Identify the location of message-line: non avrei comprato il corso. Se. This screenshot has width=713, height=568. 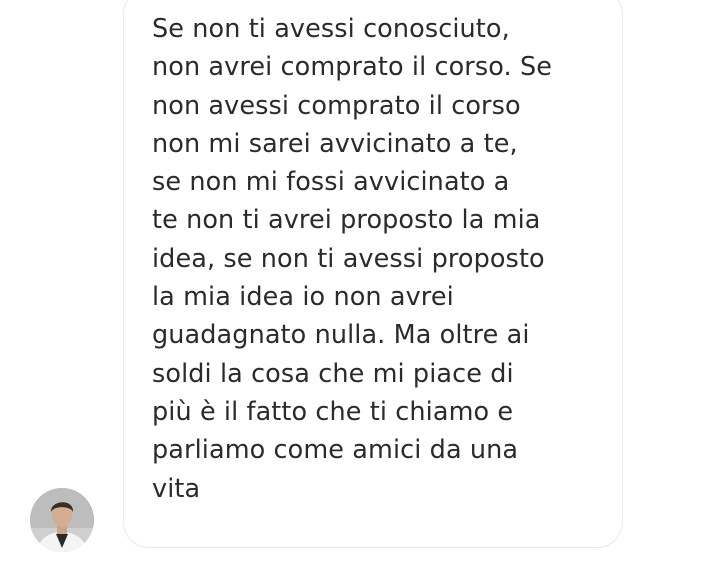
(352, 67).